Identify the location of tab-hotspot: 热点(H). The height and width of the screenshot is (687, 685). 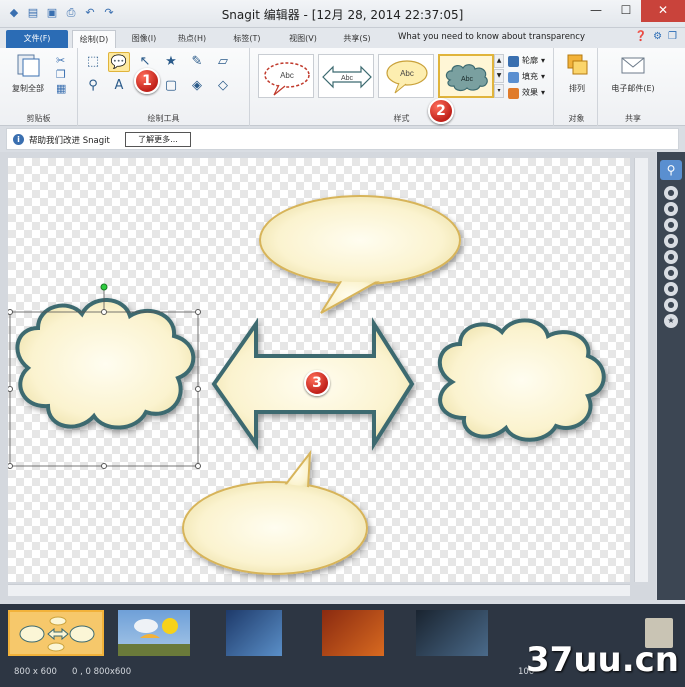
(192, 39).